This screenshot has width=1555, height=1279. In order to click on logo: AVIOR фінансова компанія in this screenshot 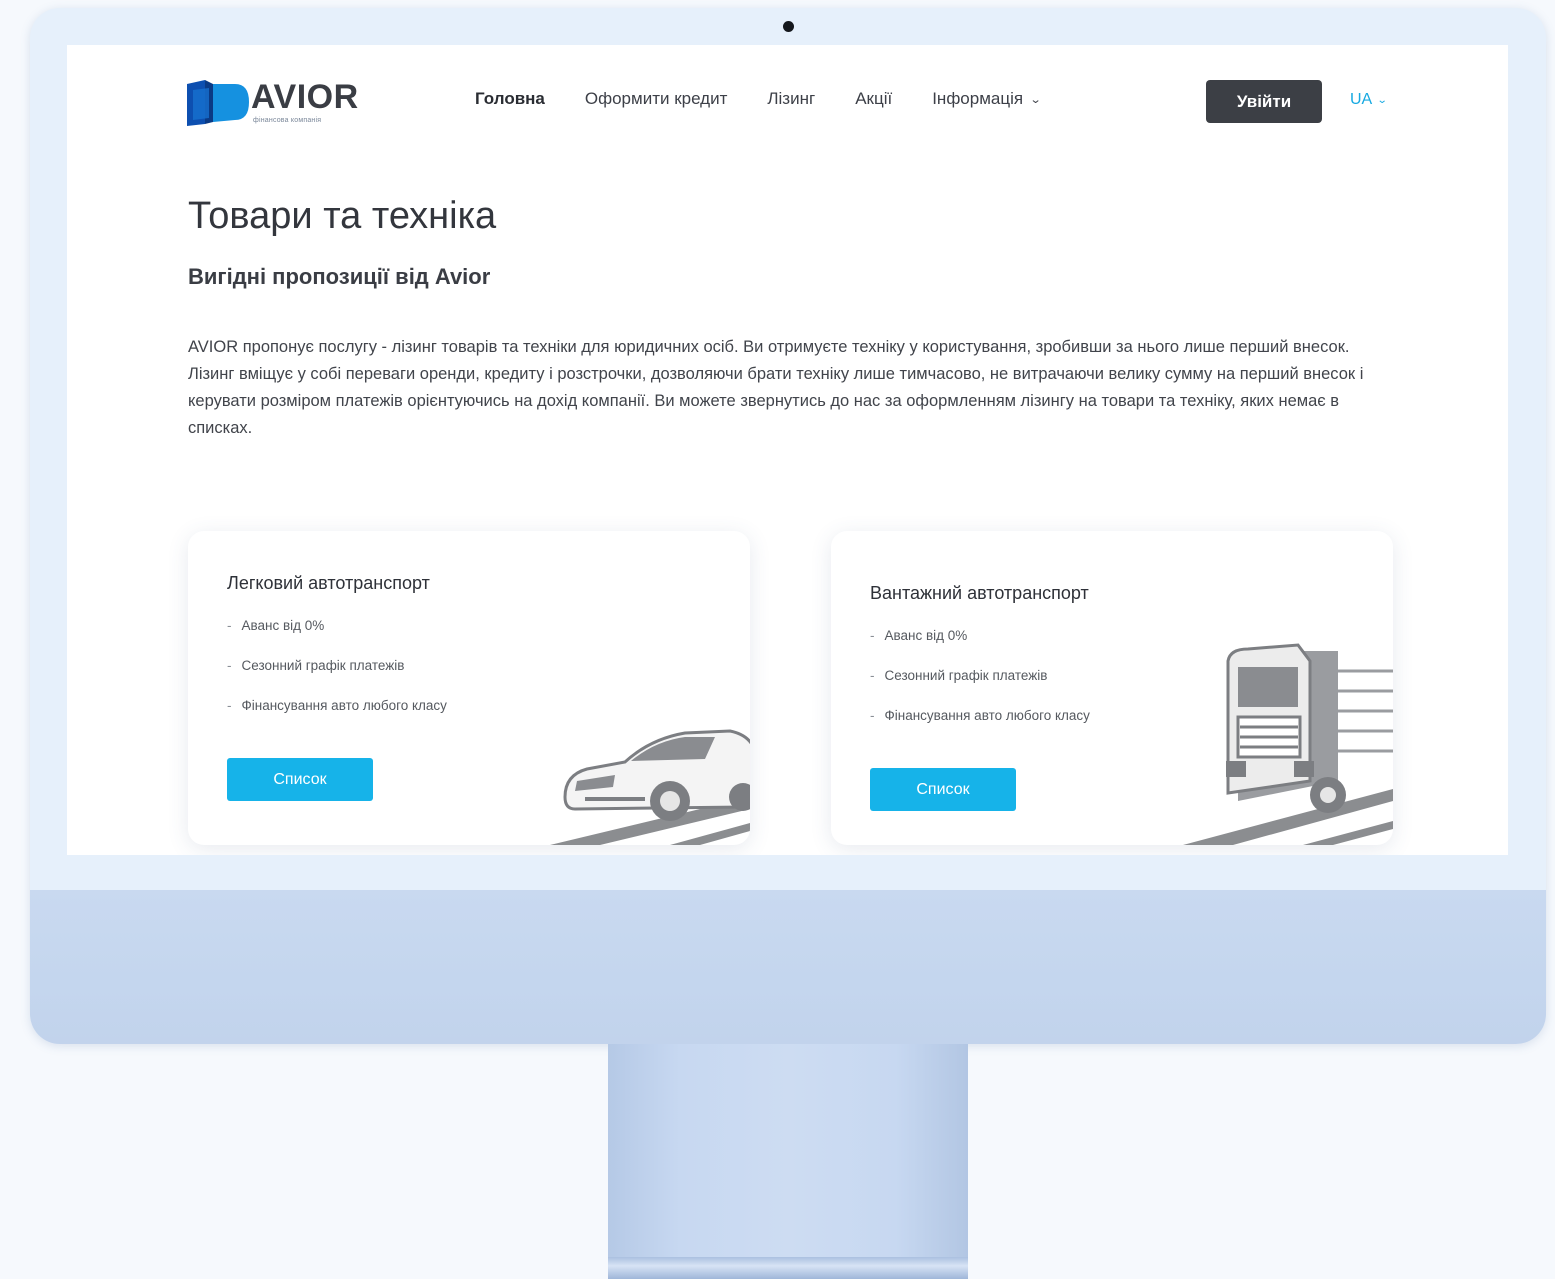, I will do `click(273, 103)`.